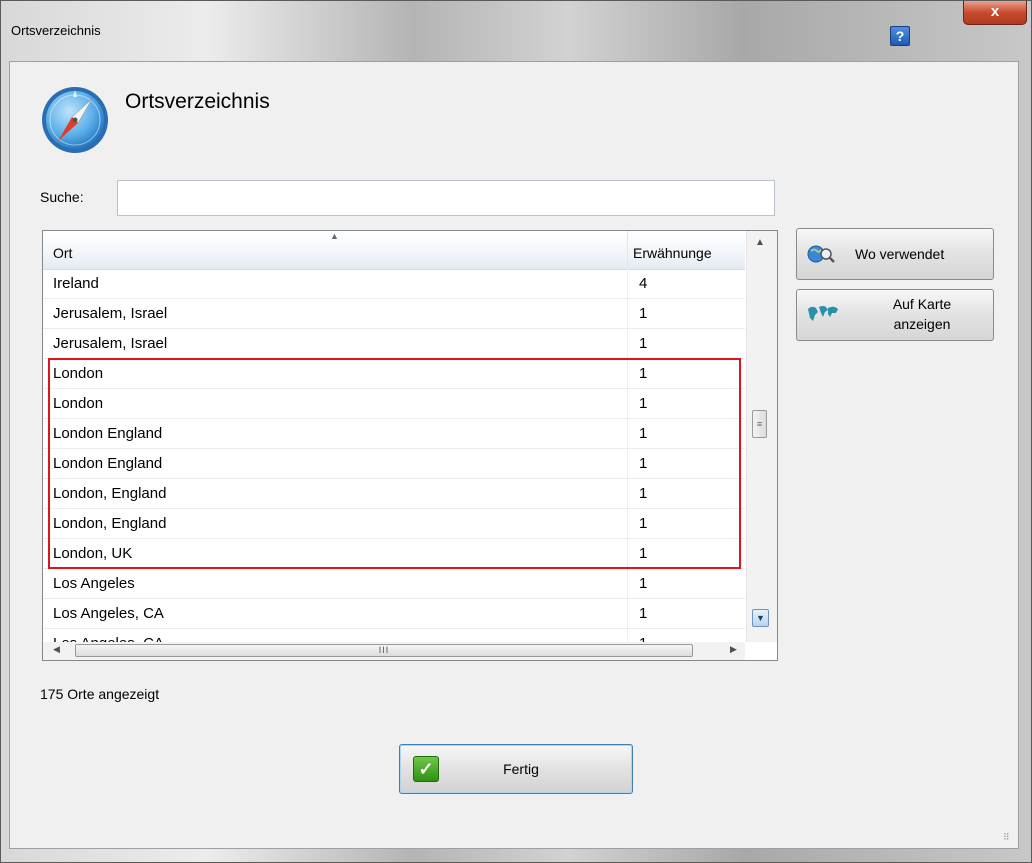 The image size is (1032, 863). I want to click on search-input, so click(446, 198).